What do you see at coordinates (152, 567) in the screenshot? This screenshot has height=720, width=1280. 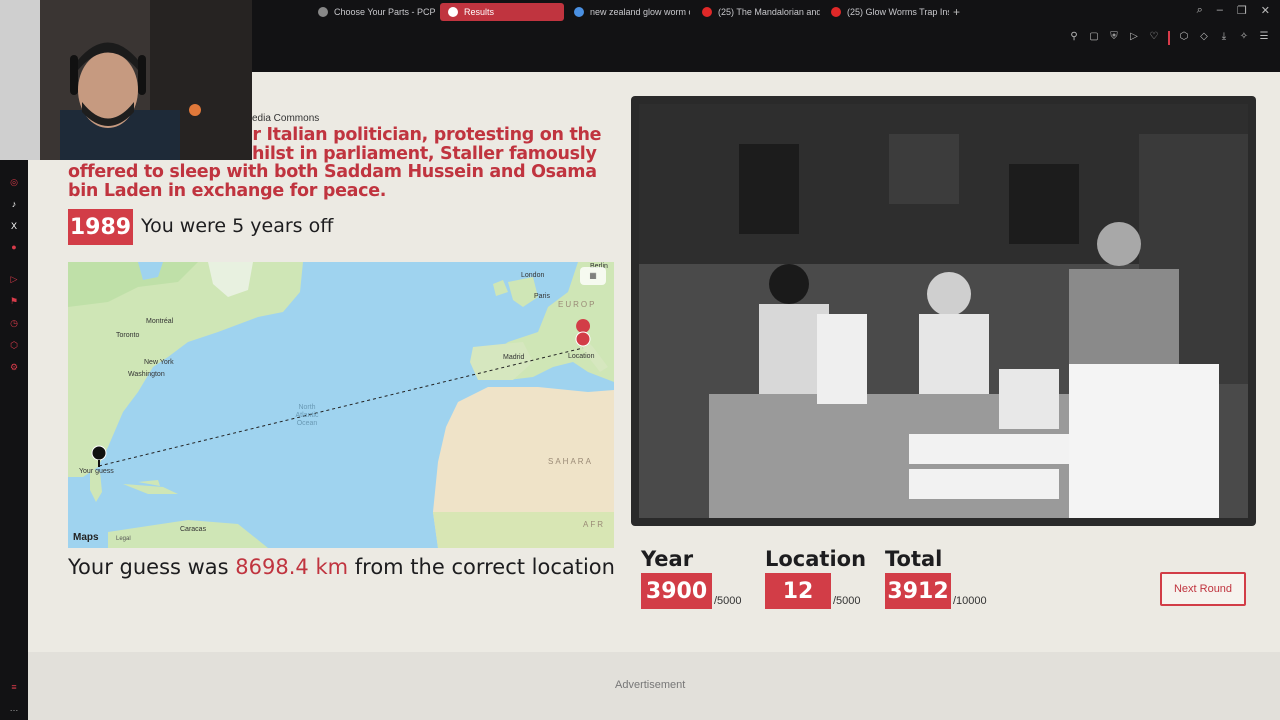 I see `distance-prefix: Your guess was` at bounding box center [152, 567].